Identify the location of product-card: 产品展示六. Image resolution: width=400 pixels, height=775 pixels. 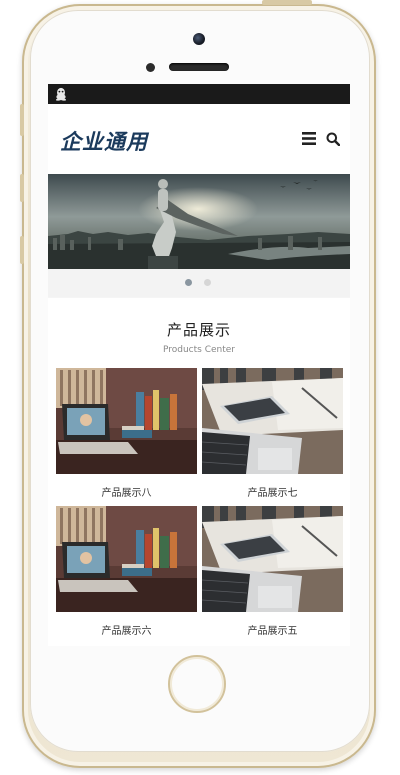
(126, 571).